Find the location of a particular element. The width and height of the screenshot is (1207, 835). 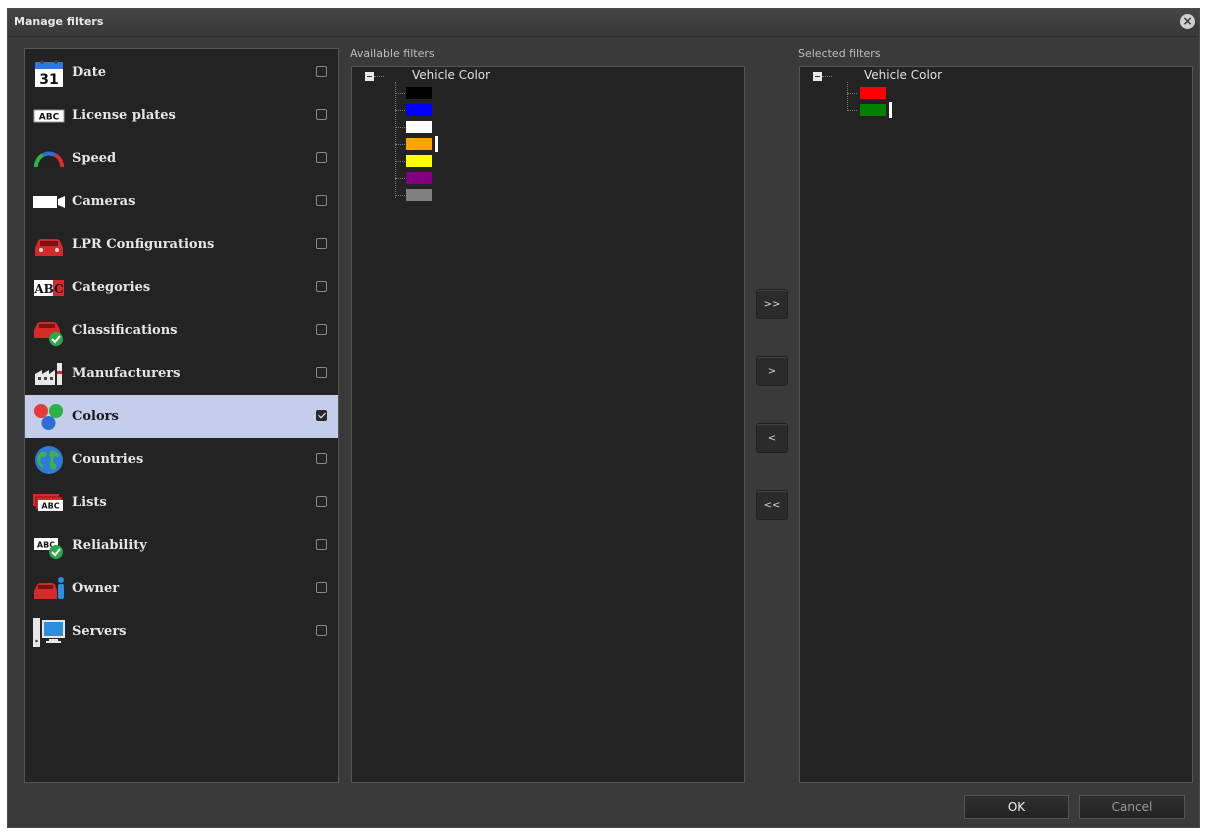

color-swatch-black is located at coordinates (419, 93).